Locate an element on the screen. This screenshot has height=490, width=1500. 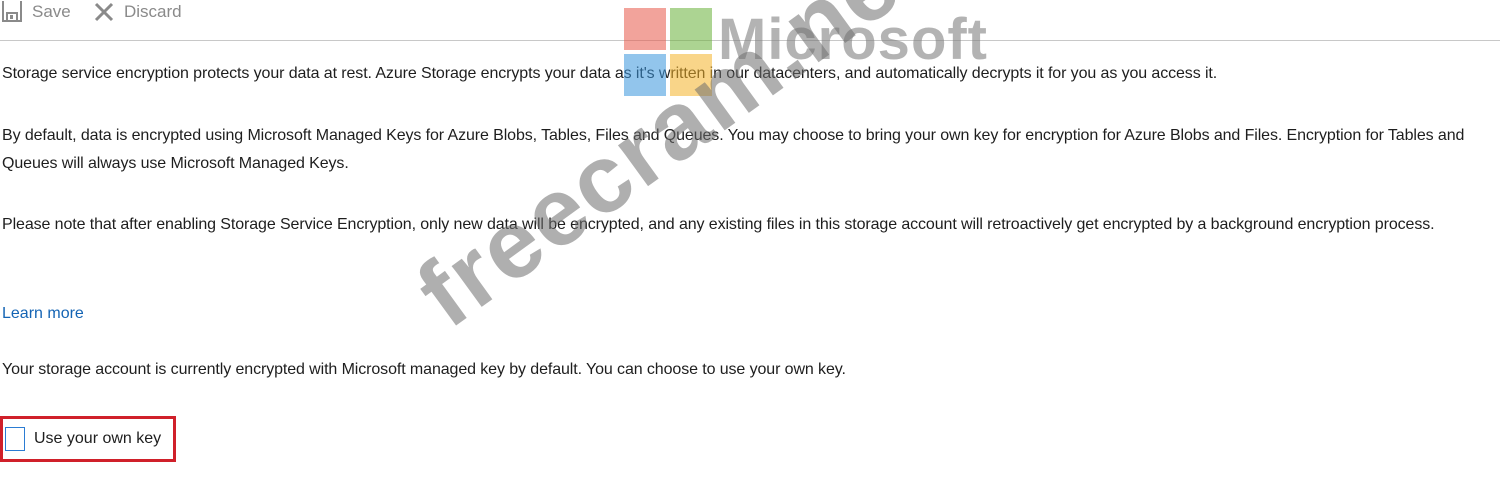
save-button: Save is located at coordinates (36, 12).